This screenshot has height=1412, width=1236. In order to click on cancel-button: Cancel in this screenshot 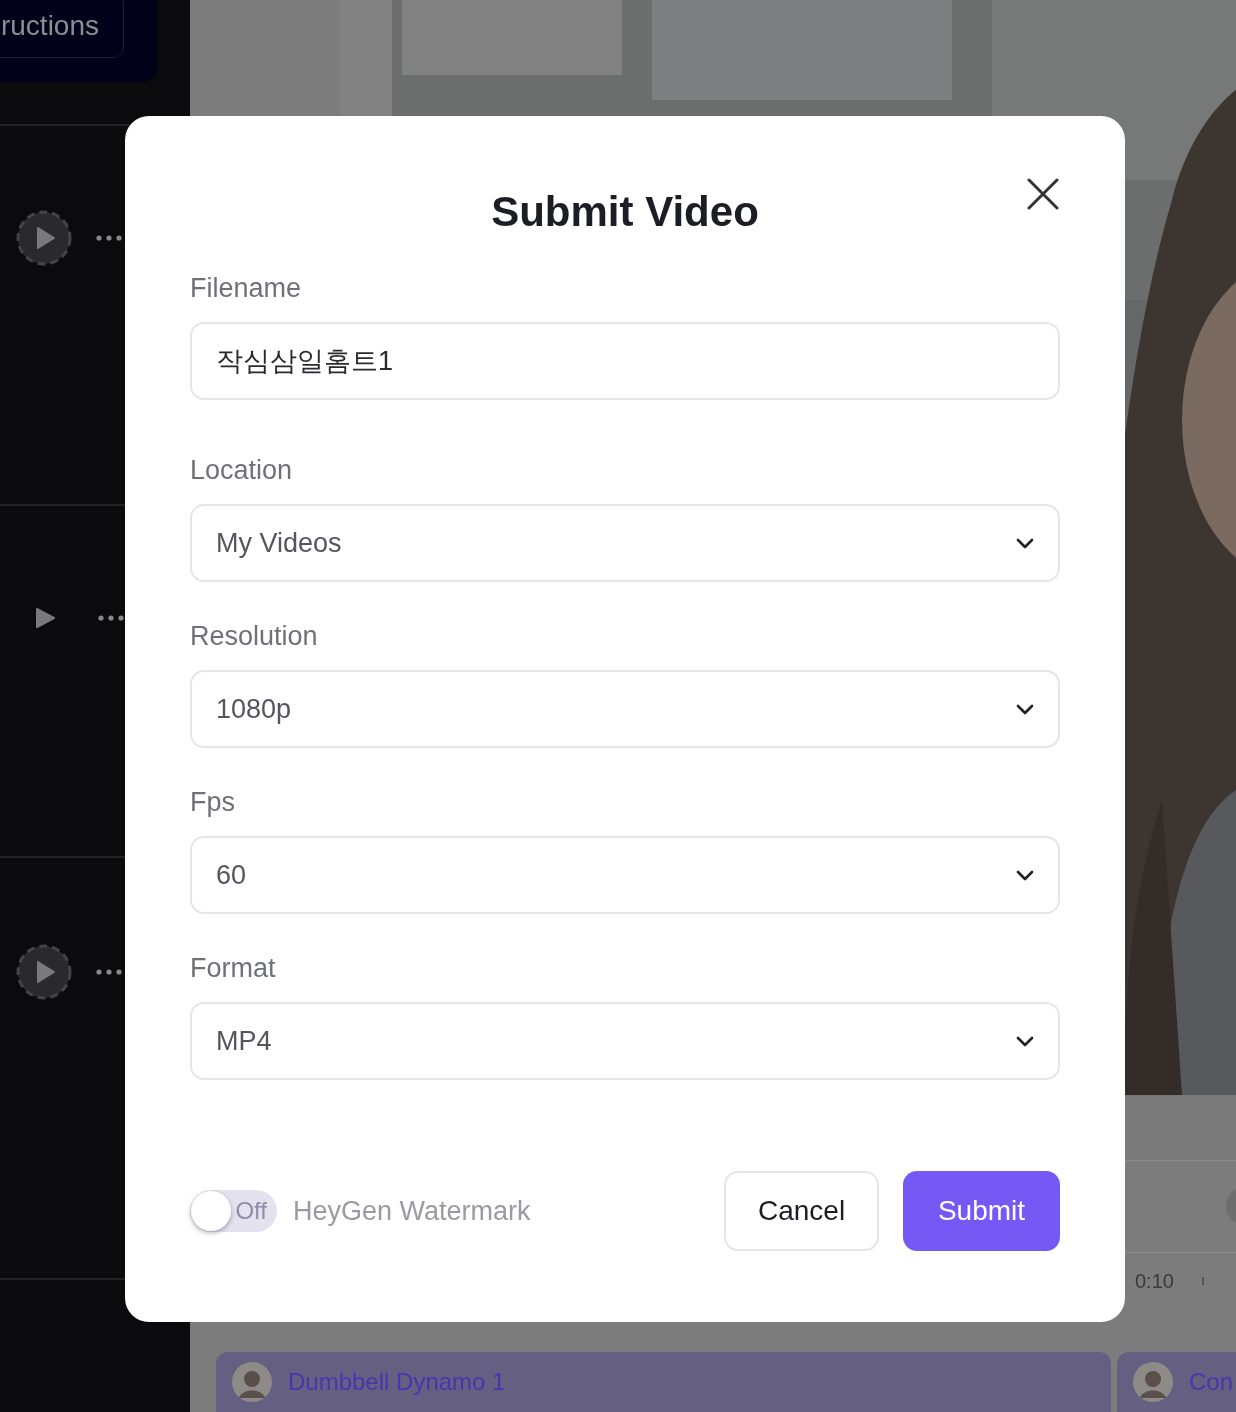, I will do `click(801, 1211)`.